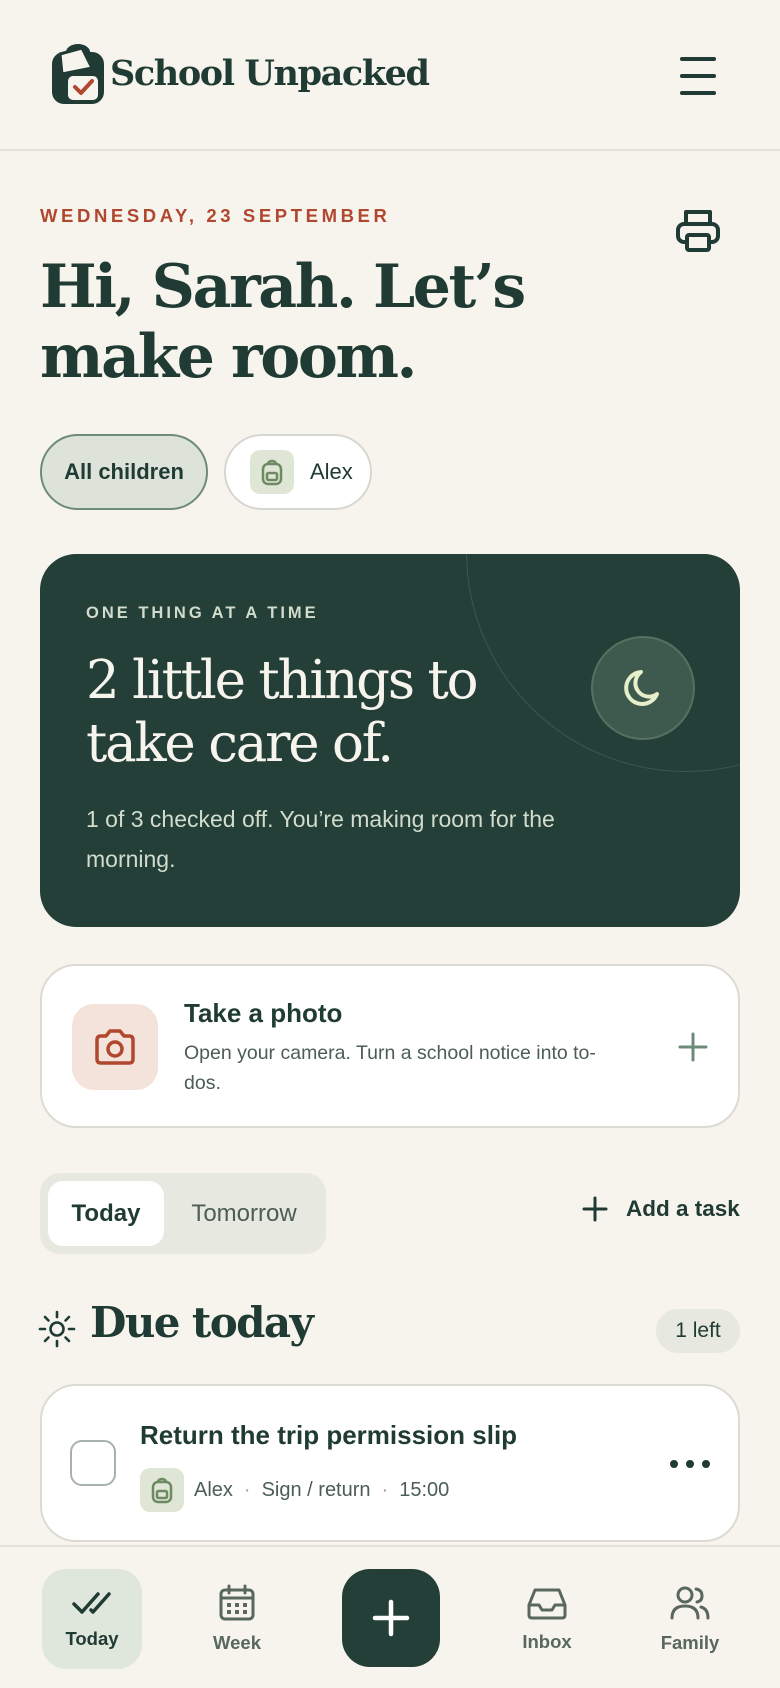 The height and width of the screenshot is (1688, 780). What do you see at coordinates (263, 1013) in the screenshot?
I see `take-photo-title: Take a photo` at bounding box center [263, 1013].